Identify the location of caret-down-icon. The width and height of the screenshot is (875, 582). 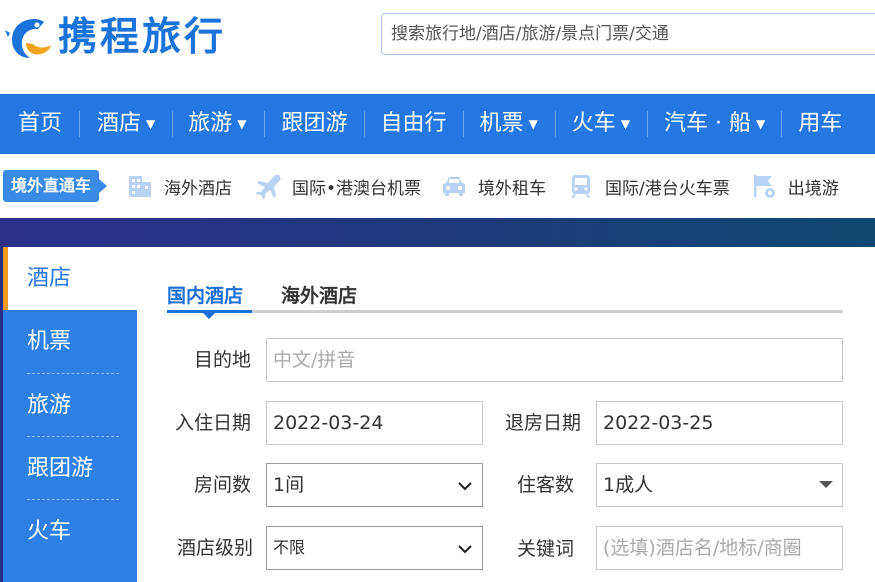
(826, 484).